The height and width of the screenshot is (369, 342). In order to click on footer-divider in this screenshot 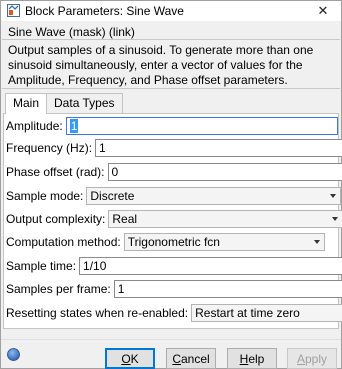, I will do `click(171, 339)`.